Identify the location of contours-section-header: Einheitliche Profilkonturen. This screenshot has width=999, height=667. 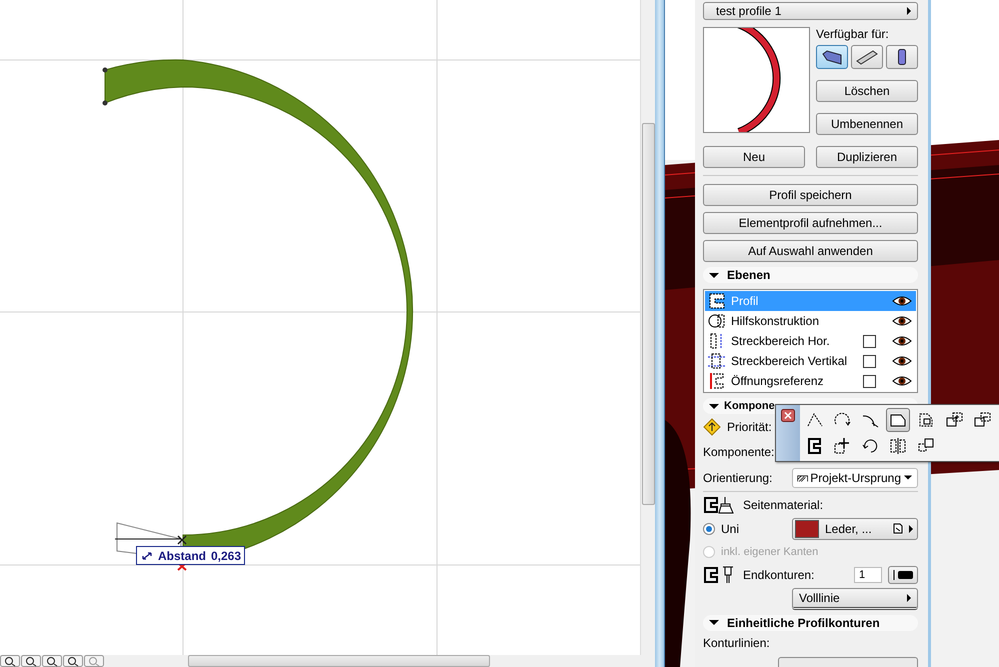
(810, 622).